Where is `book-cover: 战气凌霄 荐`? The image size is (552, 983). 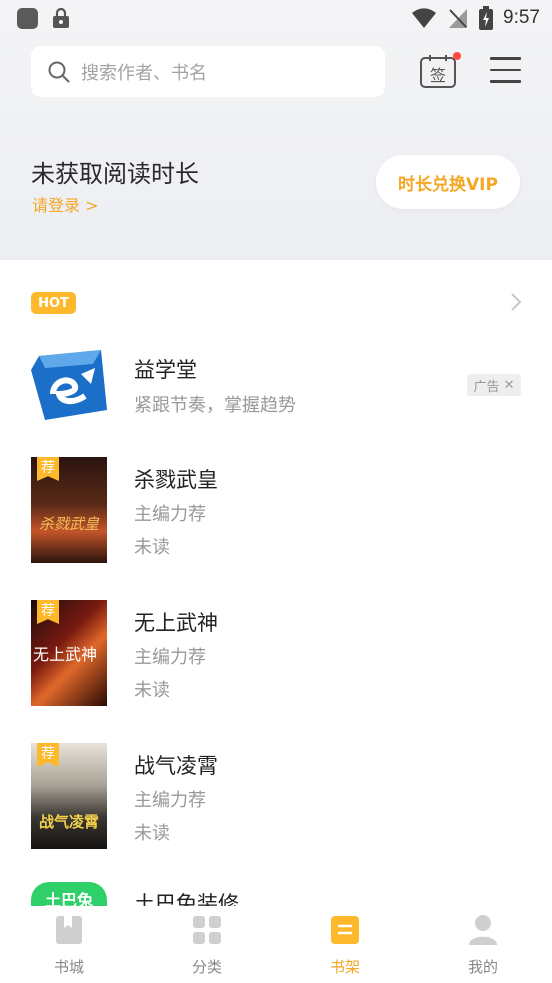 book-cover: 战气凌霄 荐 is located at coordinates (69, 796).